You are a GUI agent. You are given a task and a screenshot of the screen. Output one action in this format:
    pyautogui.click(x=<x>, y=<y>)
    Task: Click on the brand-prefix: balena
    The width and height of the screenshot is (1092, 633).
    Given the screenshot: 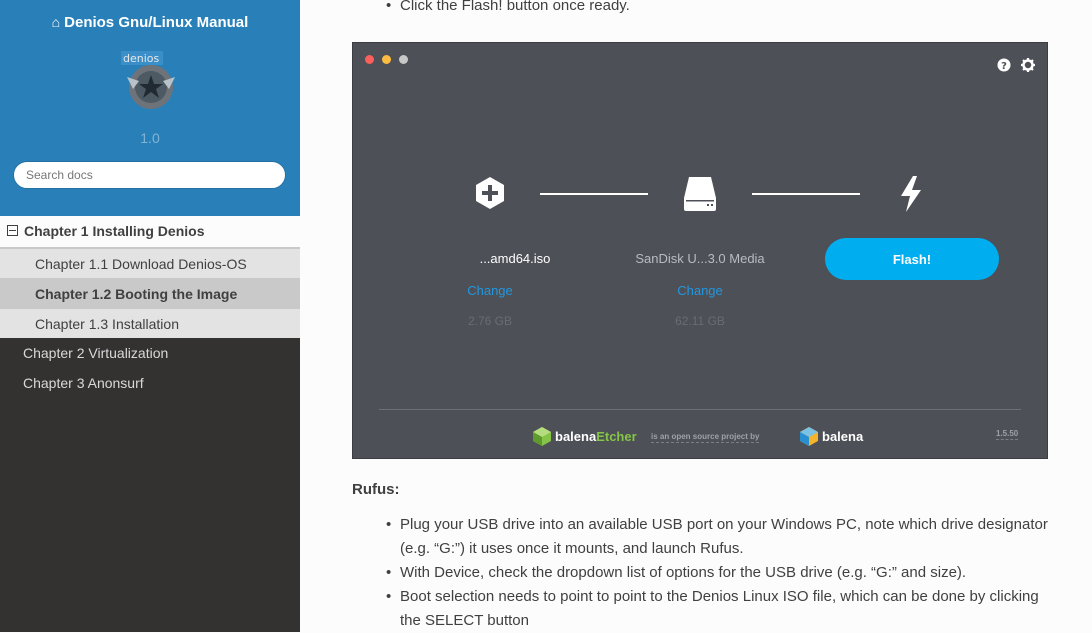 What is the action you would take?
    pyautogui.click(x=576, y=436)
    